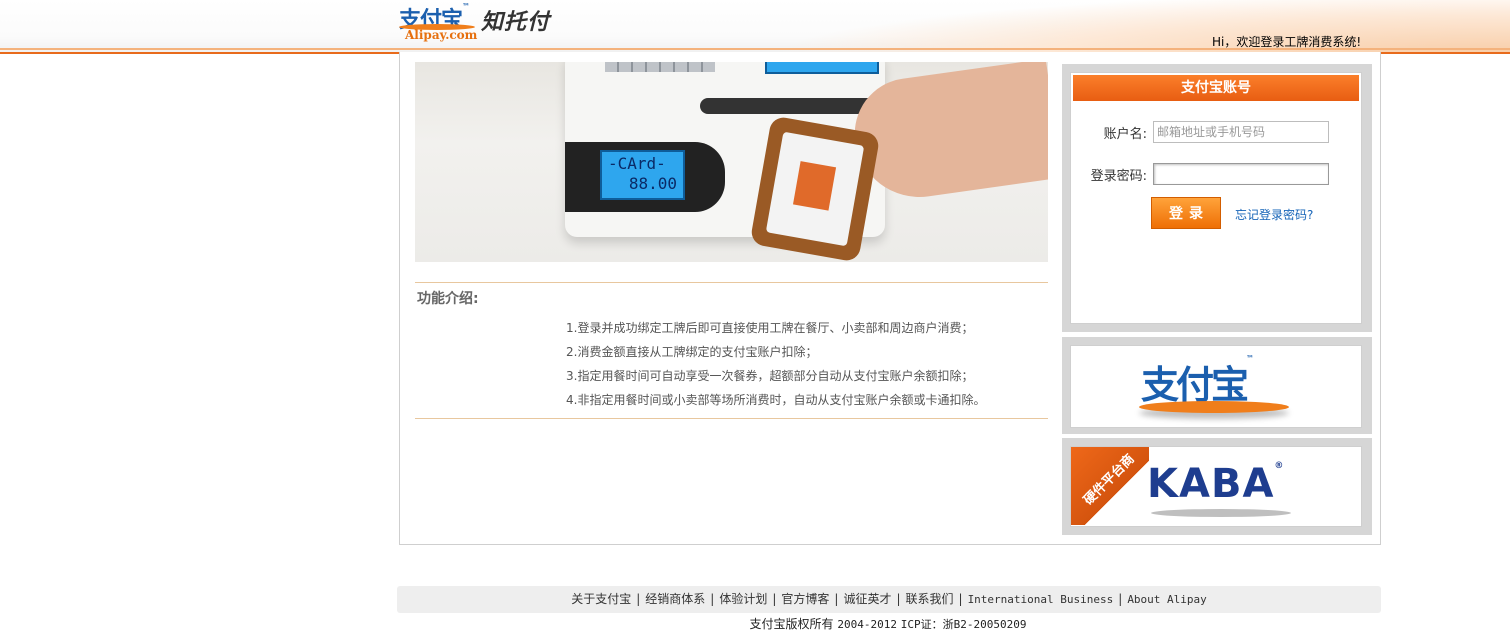  Describe the element at coordinates (791, 624) in the screenshot. I see `copyright-text: 支付宝版权所有` at that location.